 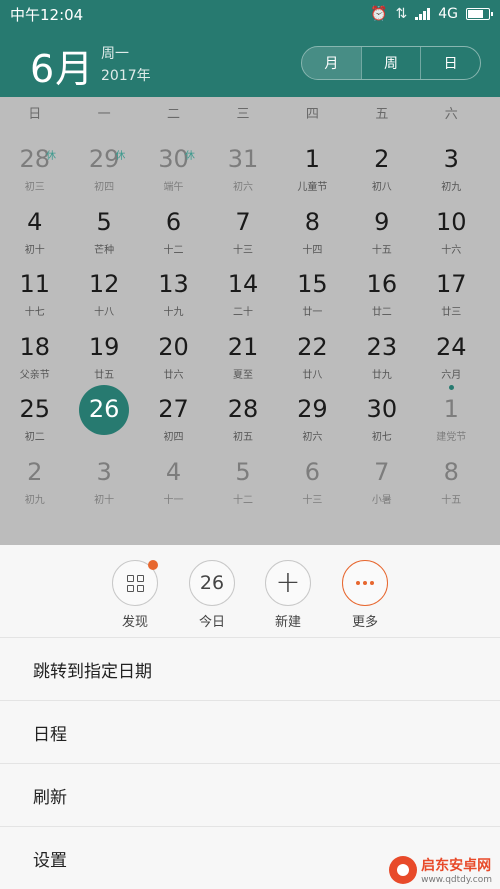 What do you see at coordinates (153, 565) in the screenshot?
I see `notification-dot` at bounding box center [153, 565].